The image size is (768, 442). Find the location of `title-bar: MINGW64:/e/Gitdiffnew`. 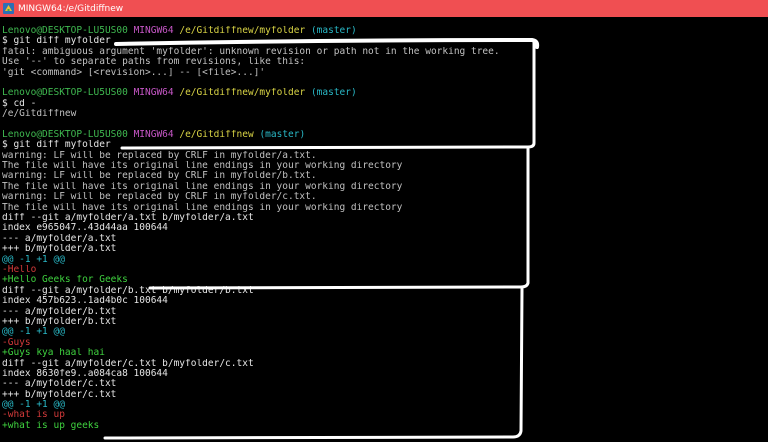

title-bar: MINGW64:/e/Gitdiffnew is located at coordinates (384, 8).